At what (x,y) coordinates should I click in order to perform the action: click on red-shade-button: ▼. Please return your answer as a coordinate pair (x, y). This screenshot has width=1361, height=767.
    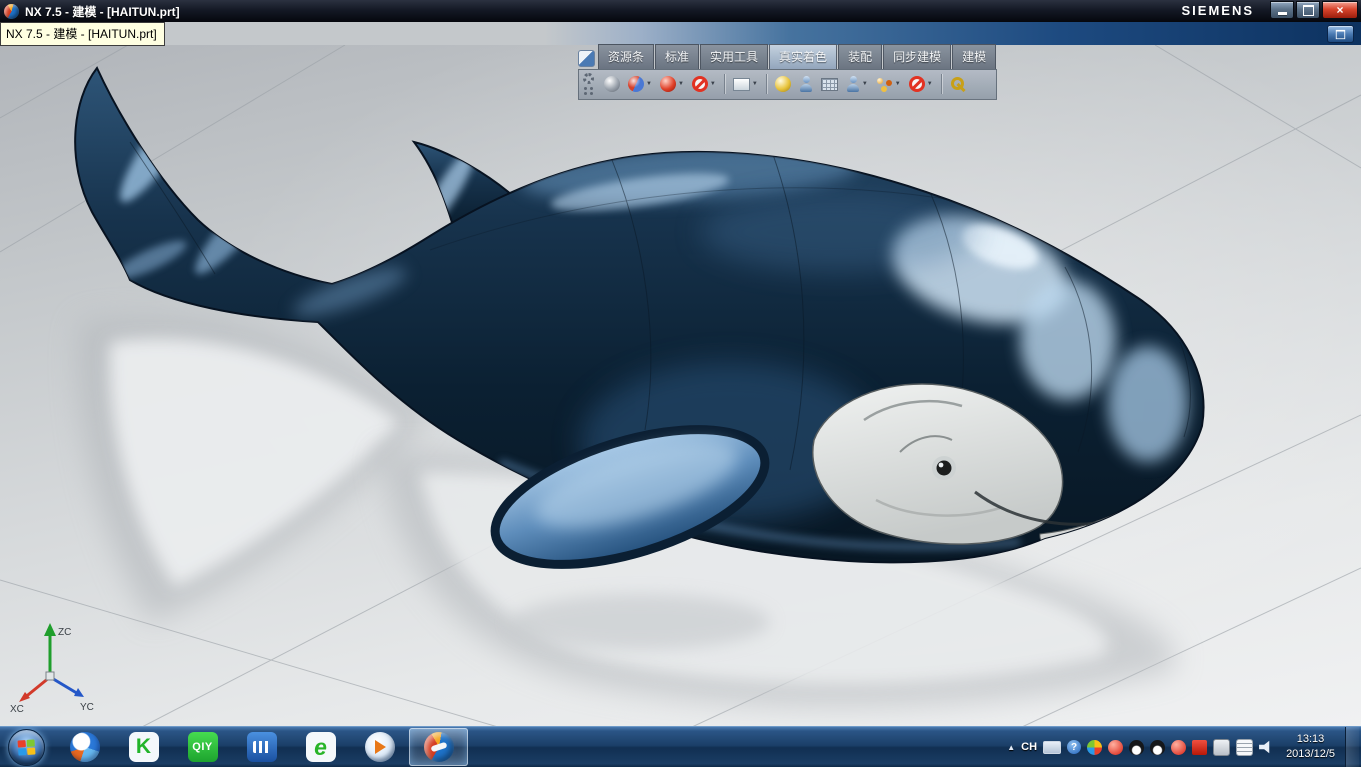
    Looking at the image, I should click on (672, 84).